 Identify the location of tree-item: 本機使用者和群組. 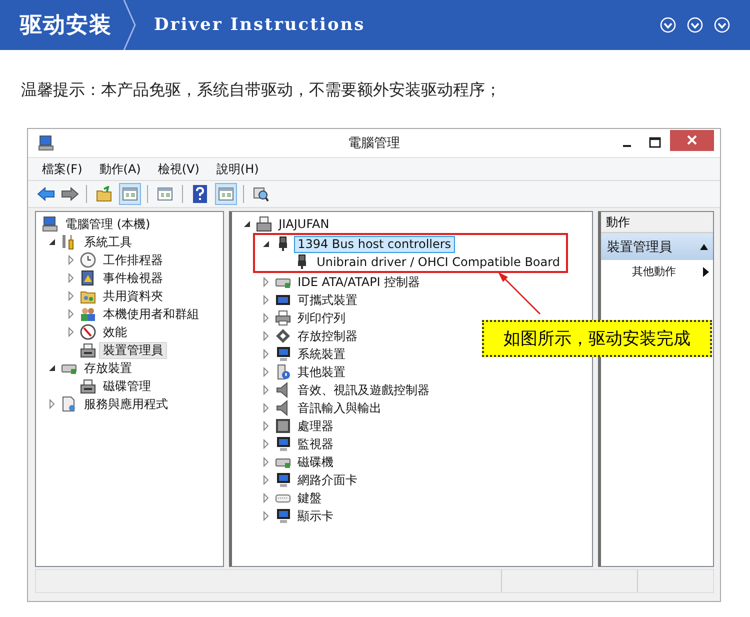
(151, 314).